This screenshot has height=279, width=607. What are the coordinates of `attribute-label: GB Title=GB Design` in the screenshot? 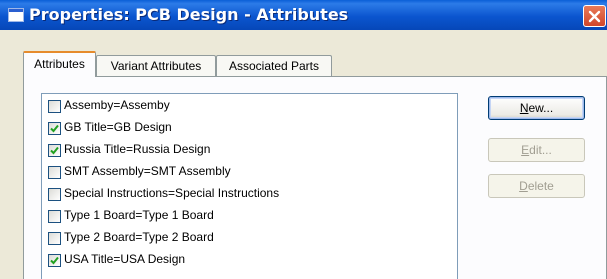 It's located at (118, 127).